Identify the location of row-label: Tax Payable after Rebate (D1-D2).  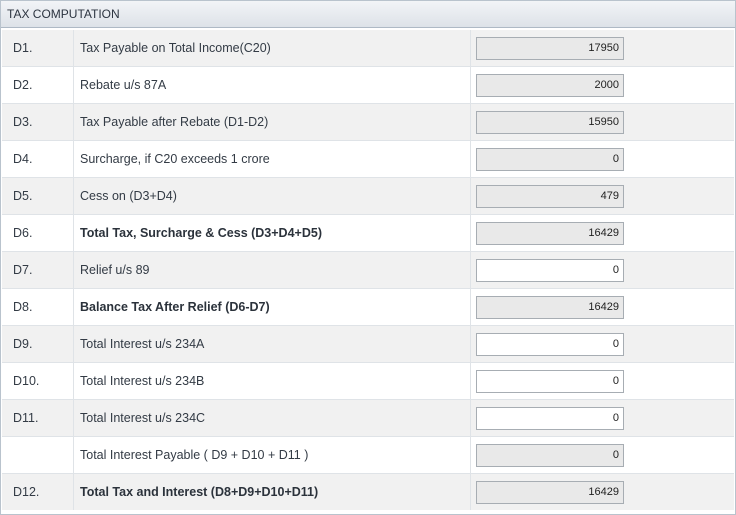
(272, 122).